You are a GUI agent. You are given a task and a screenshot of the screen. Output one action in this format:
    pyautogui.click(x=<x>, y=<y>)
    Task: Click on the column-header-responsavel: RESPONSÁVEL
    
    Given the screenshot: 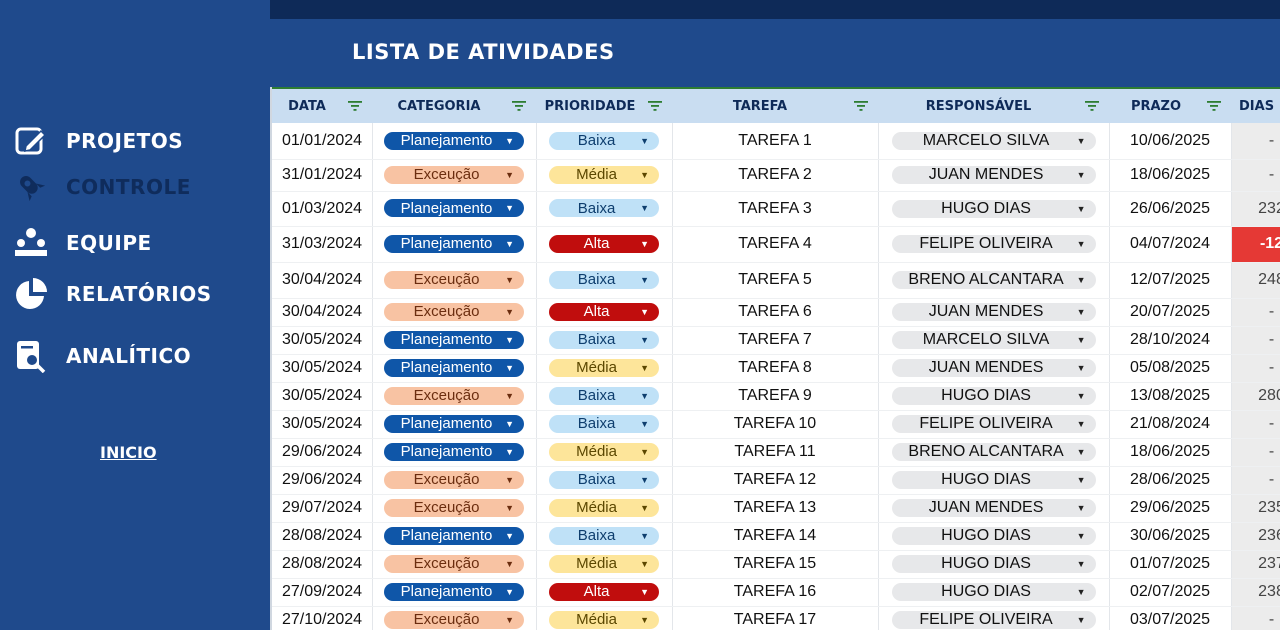 What is the action you would take?
    pyautogui.click(x=993, y=105)
    